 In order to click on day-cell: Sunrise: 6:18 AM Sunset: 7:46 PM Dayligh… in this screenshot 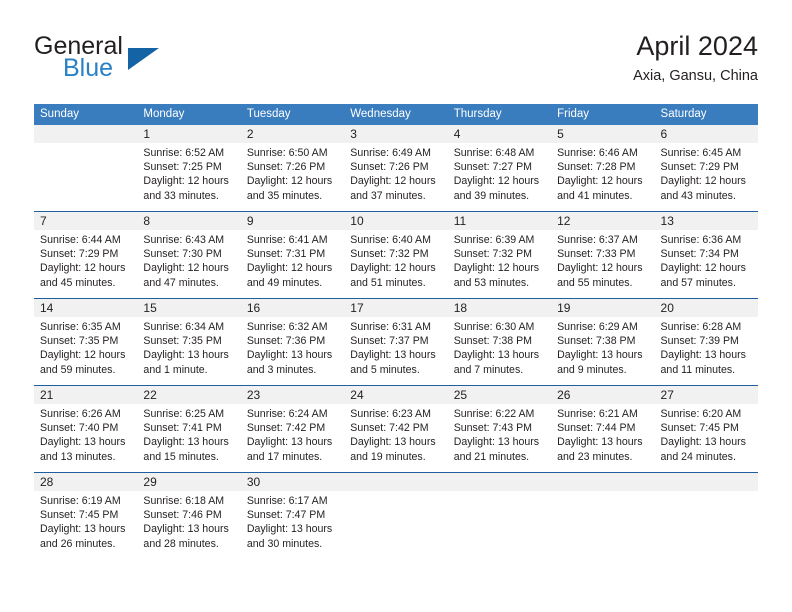, I will do `click(188, 525)`.